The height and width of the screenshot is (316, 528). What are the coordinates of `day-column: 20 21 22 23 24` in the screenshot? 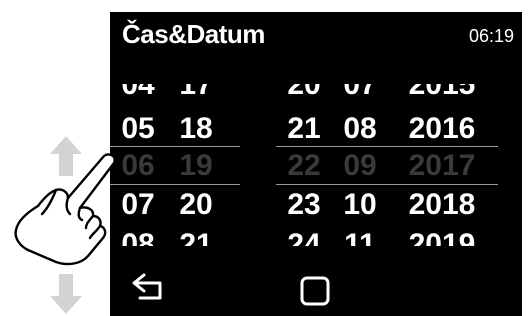 It's located at (304, 165).